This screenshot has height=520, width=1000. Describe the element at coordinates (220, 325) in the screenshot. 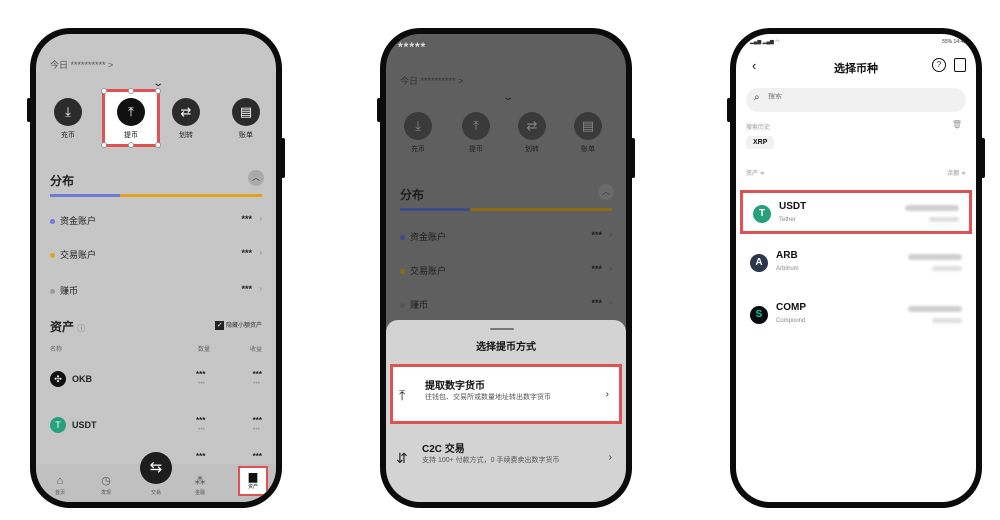

I see `checkbox-checked-icon: ✓` at that location.